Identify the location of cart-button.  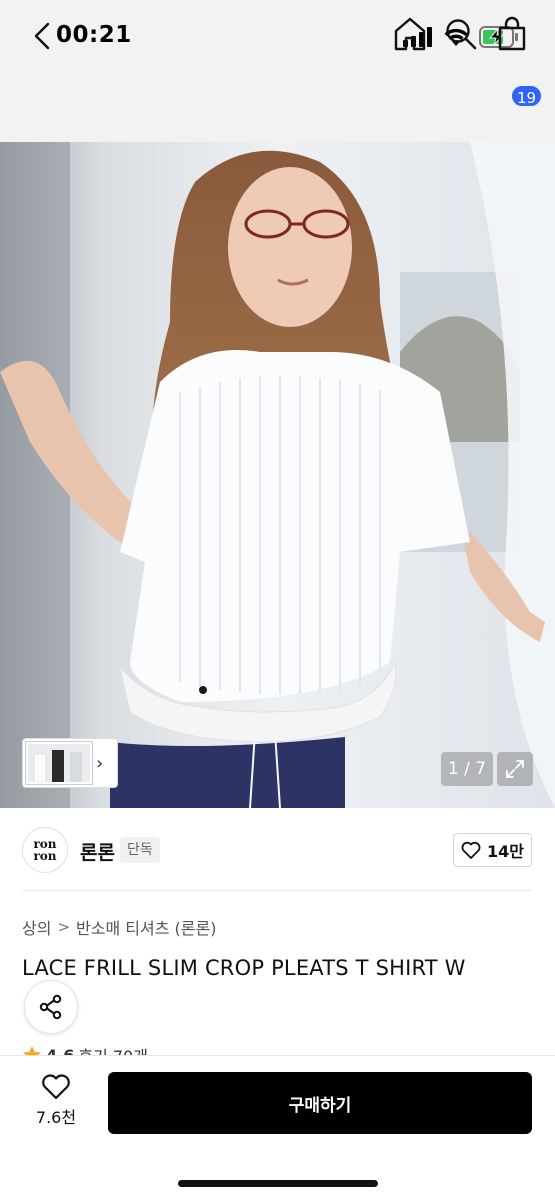
(513, 35).